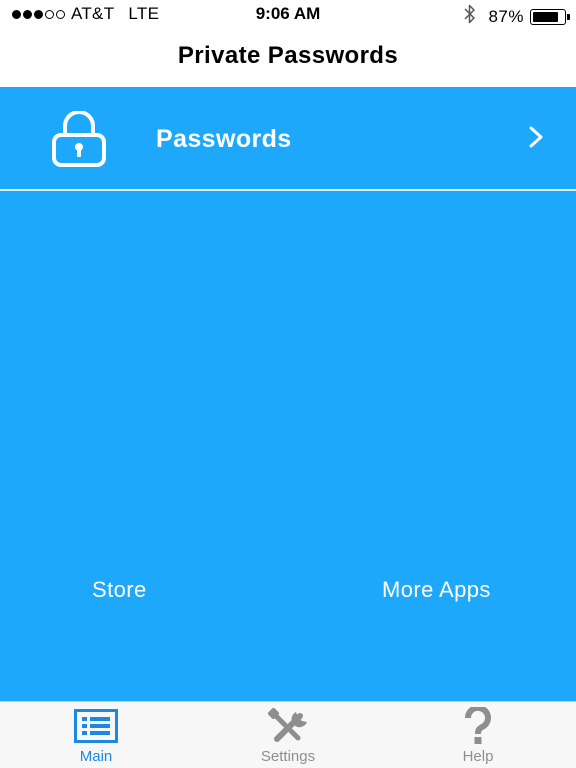 Image resolution: width=576 pixels, height=768 pixels. I want to click on tab-main: Main, so click(96, 738).